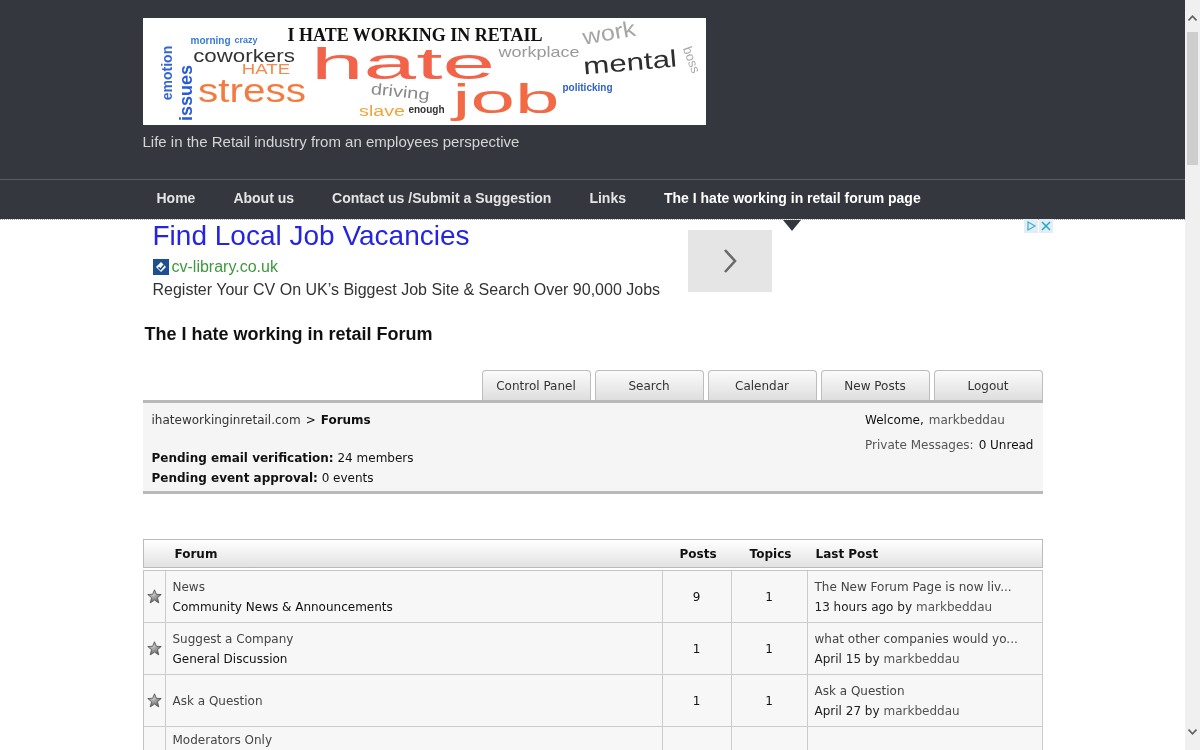  I want to click on logo-word: crazy, so click(246, 40).